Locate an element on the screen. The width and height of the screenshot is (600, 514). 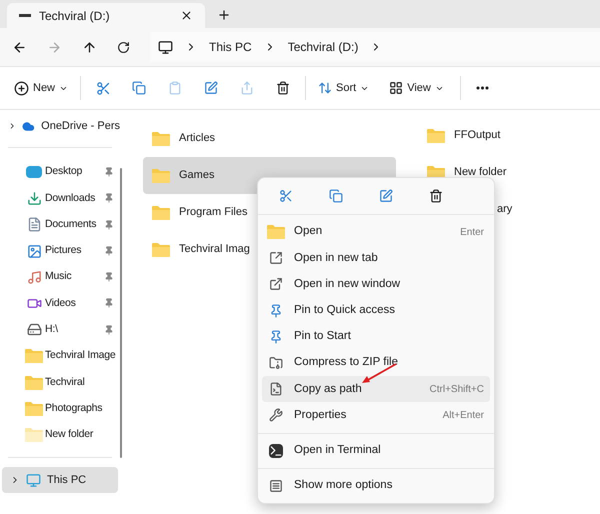
shortcut-text: Alt+Enter is located at coordinates (463, 415).